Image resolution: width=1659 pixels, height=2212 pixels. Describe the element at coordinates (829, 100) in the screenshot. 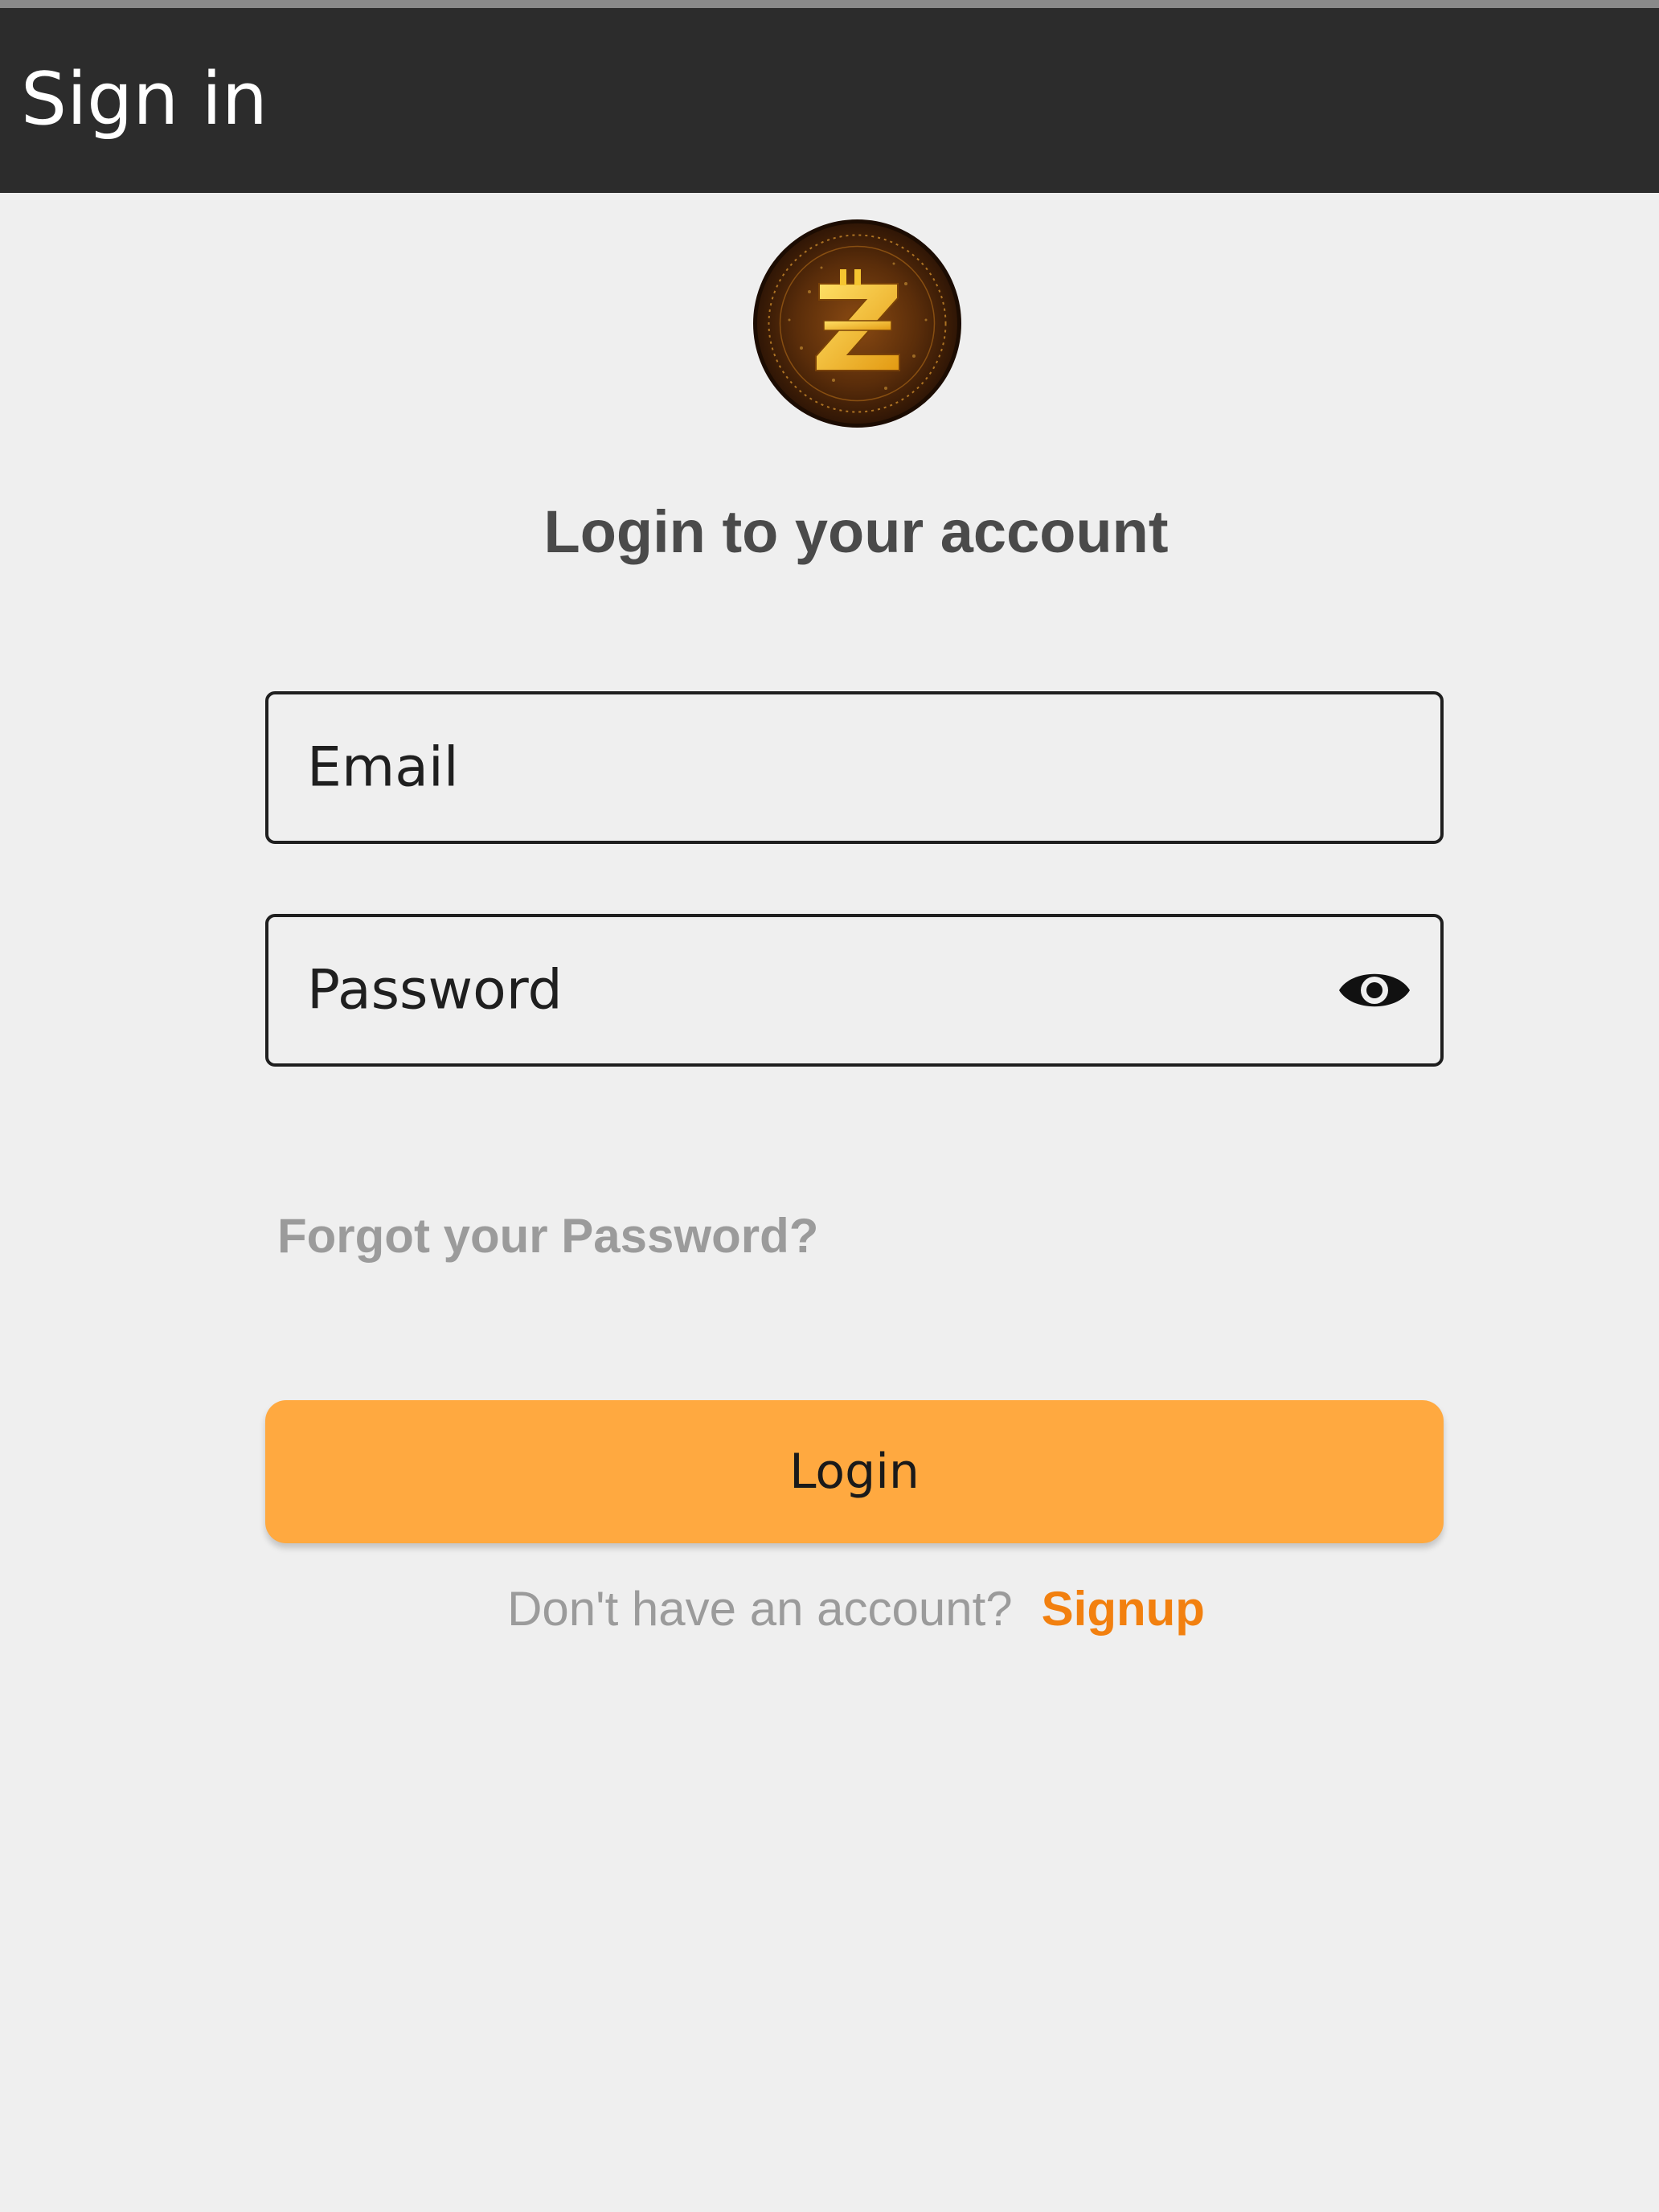

I see `app-bar: Sign in` at that location.